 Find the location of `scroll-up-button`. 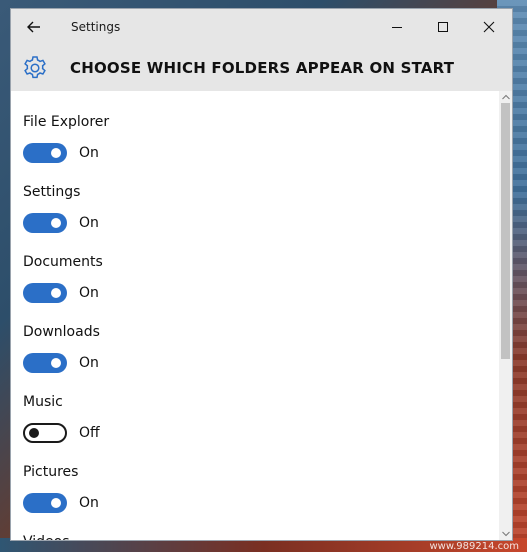

scroll-up-button is located at coordinates (505, 97).